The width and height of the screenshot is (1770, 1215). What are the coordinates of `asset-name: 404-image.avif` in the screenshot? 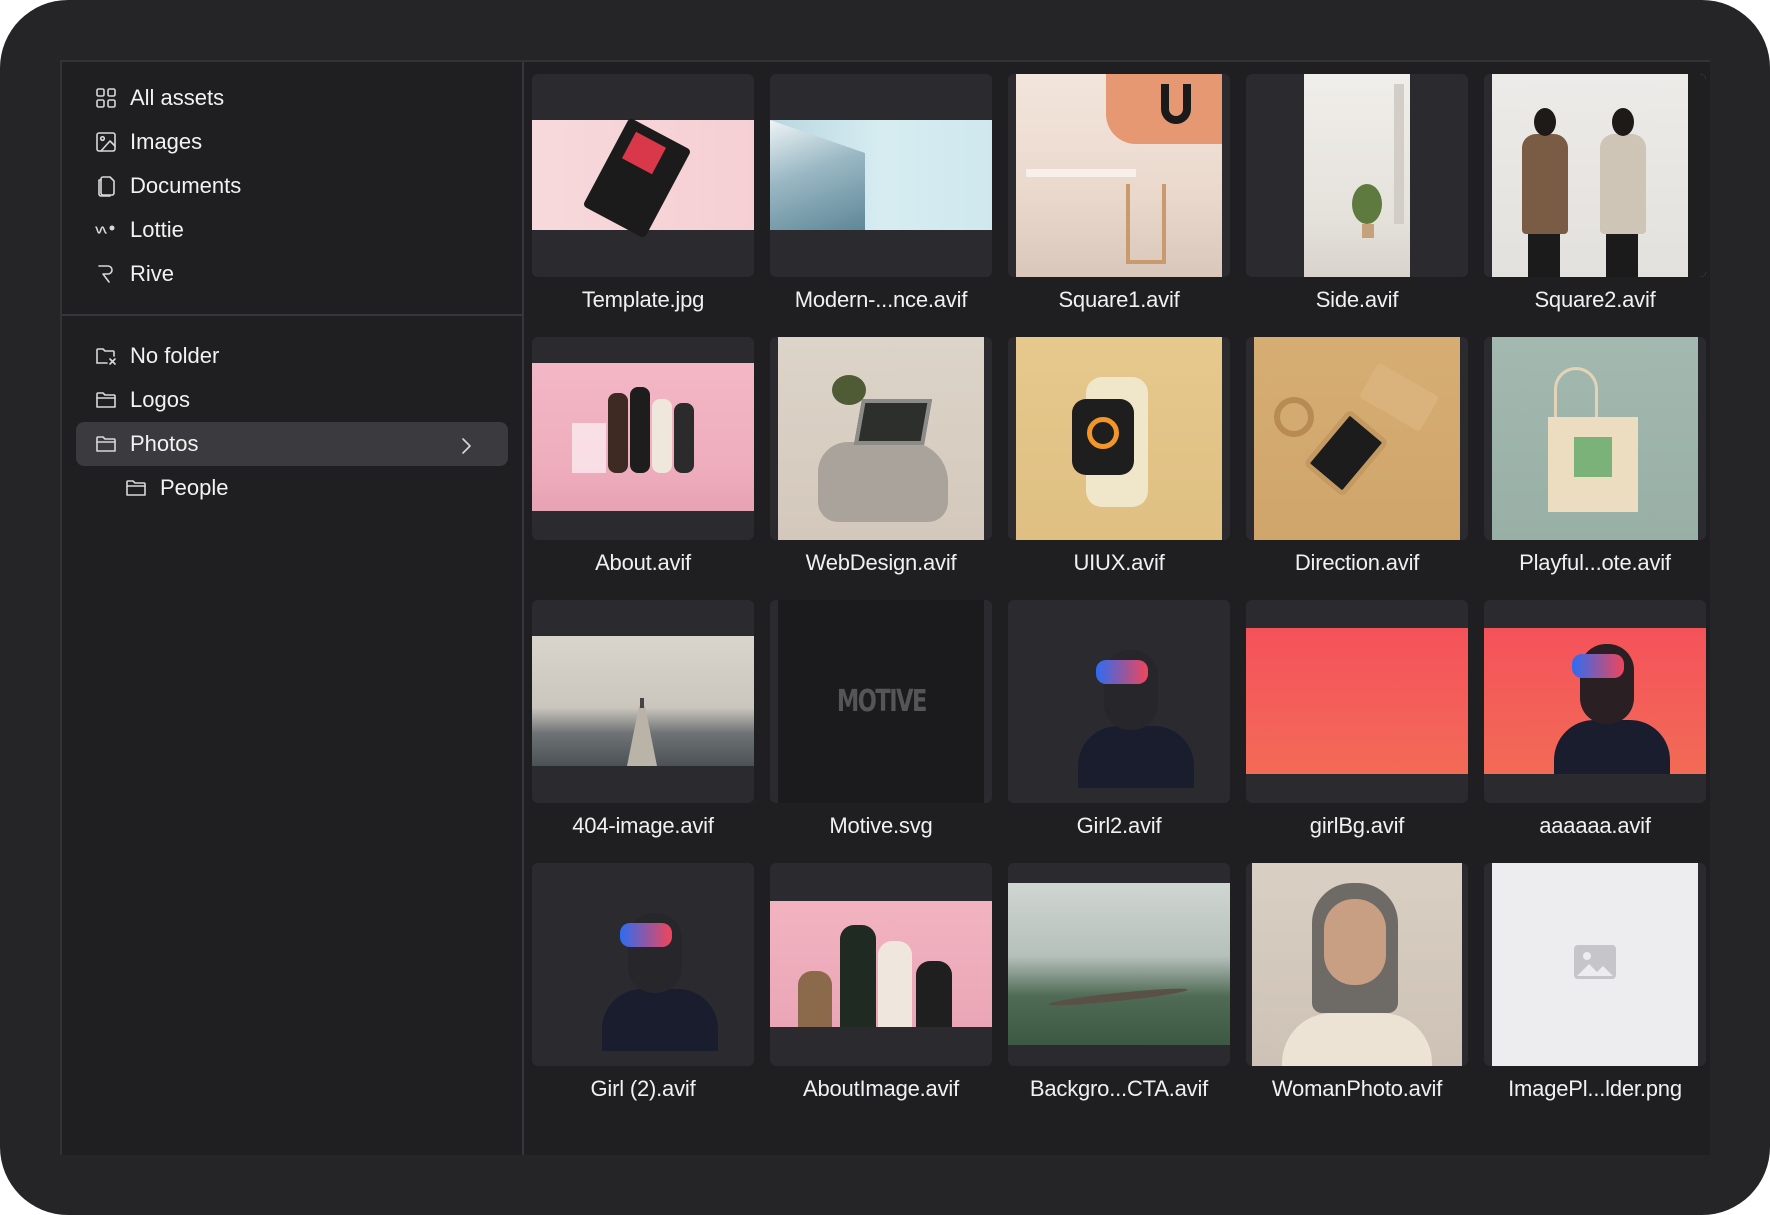 It's located at (643, 825).